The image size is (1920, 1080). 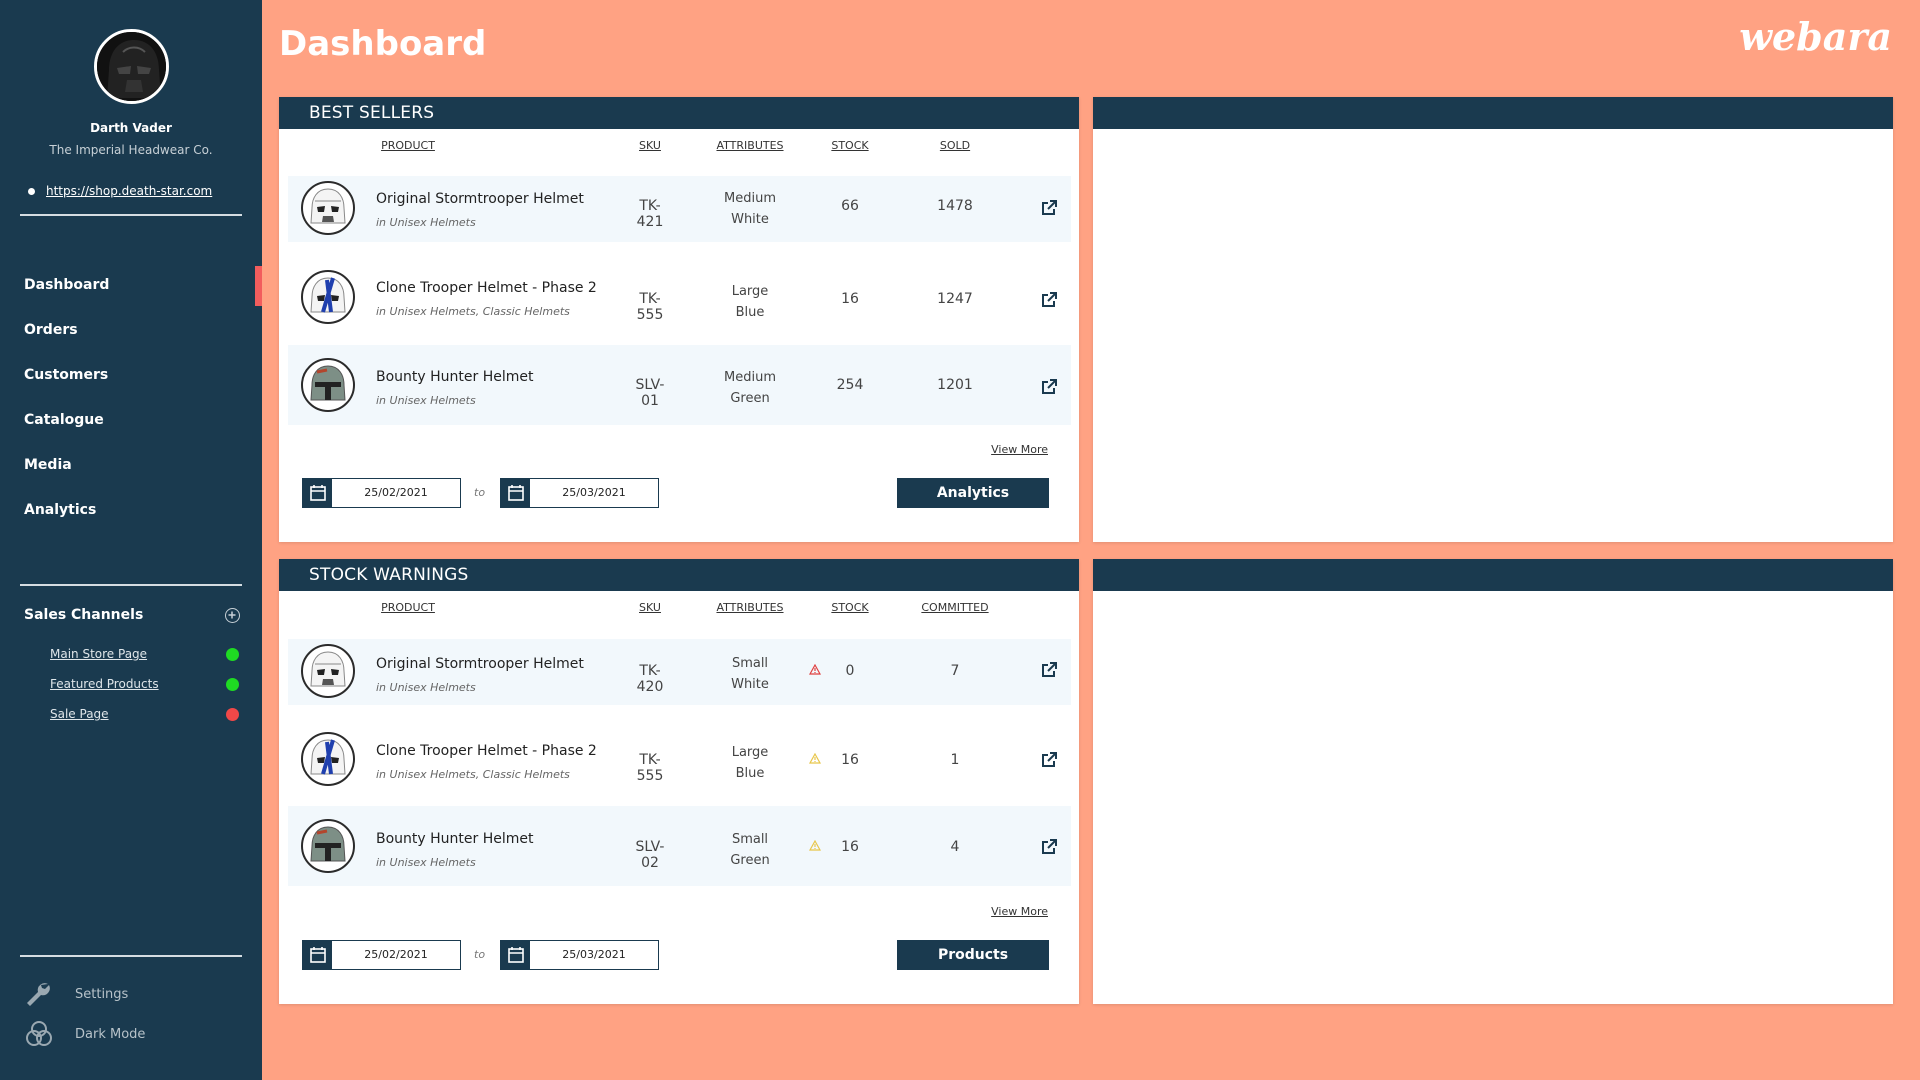 What do you see at coordinates (955, 145) in the screenshot?
I see `column-header-sold: SOLD` at bounding box center [955, 145].